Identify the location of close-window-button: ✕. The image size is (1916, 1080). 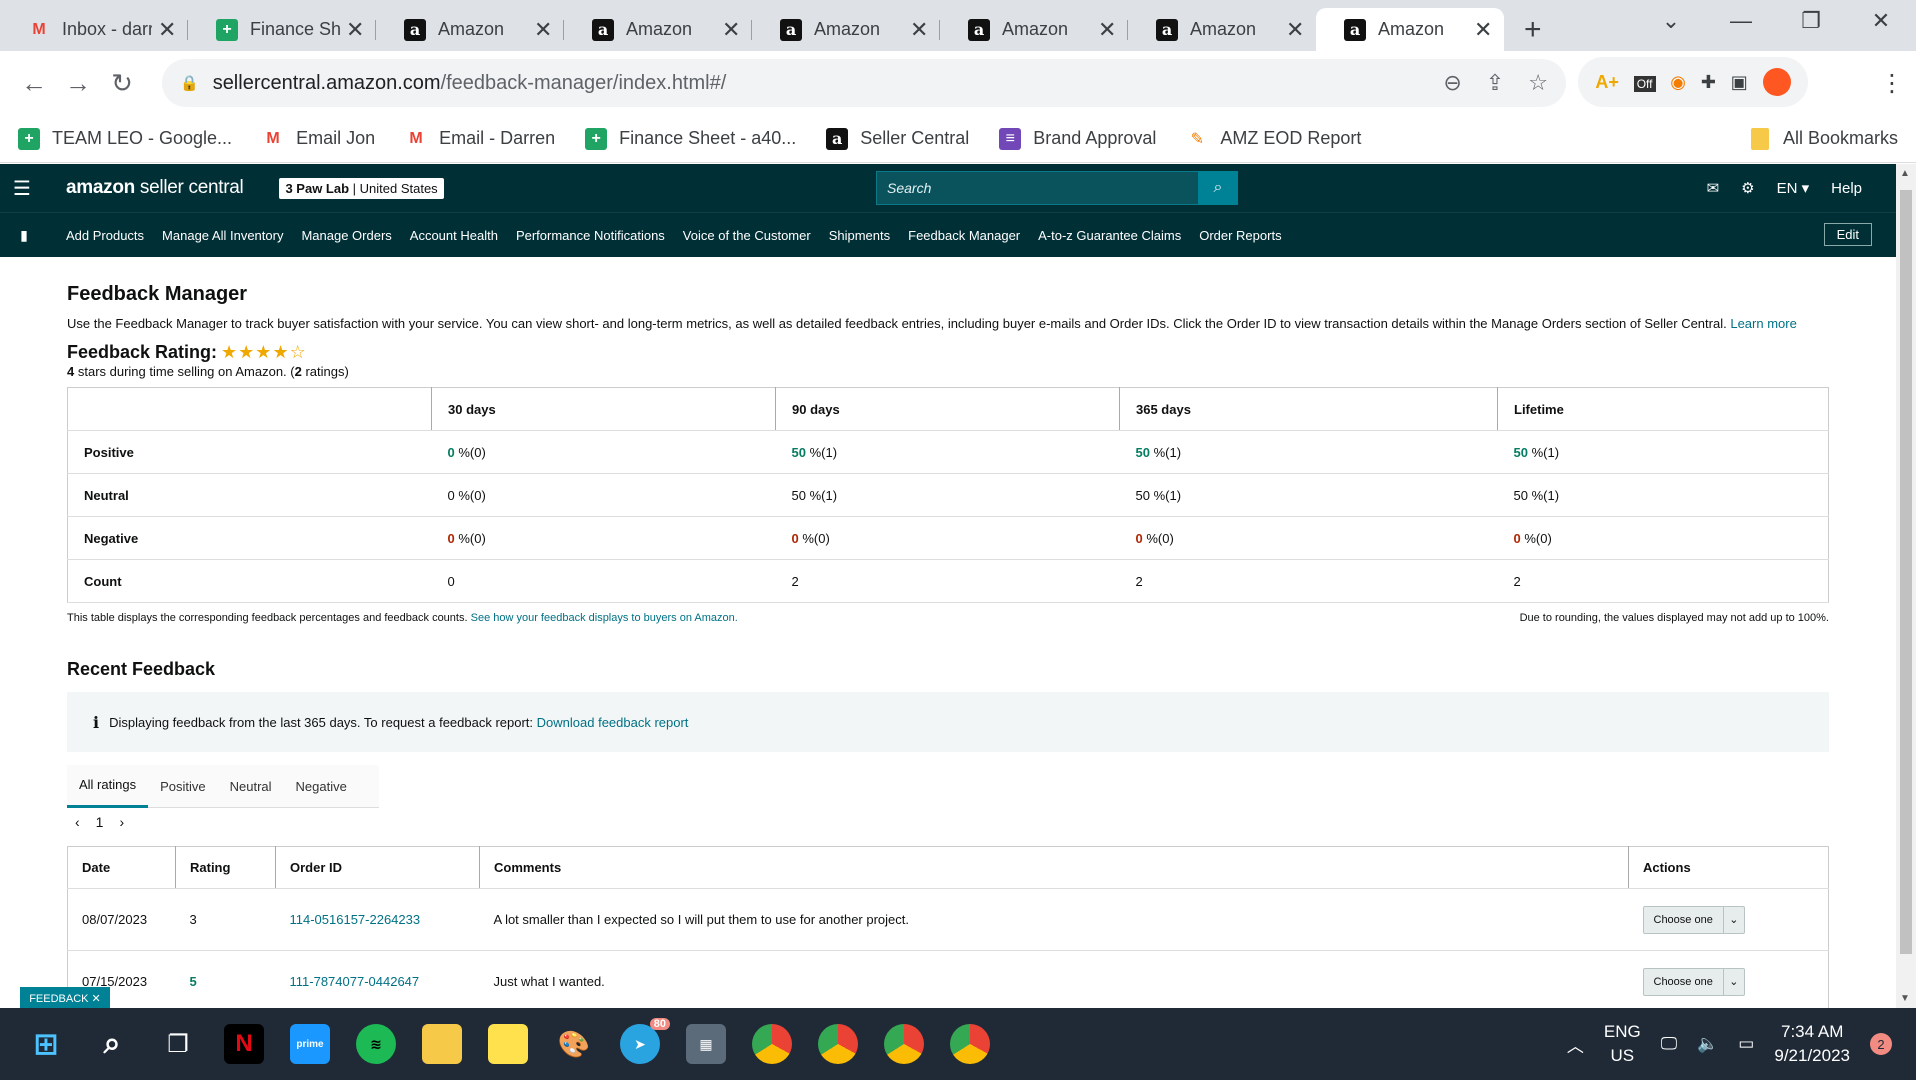
(1881, 21).